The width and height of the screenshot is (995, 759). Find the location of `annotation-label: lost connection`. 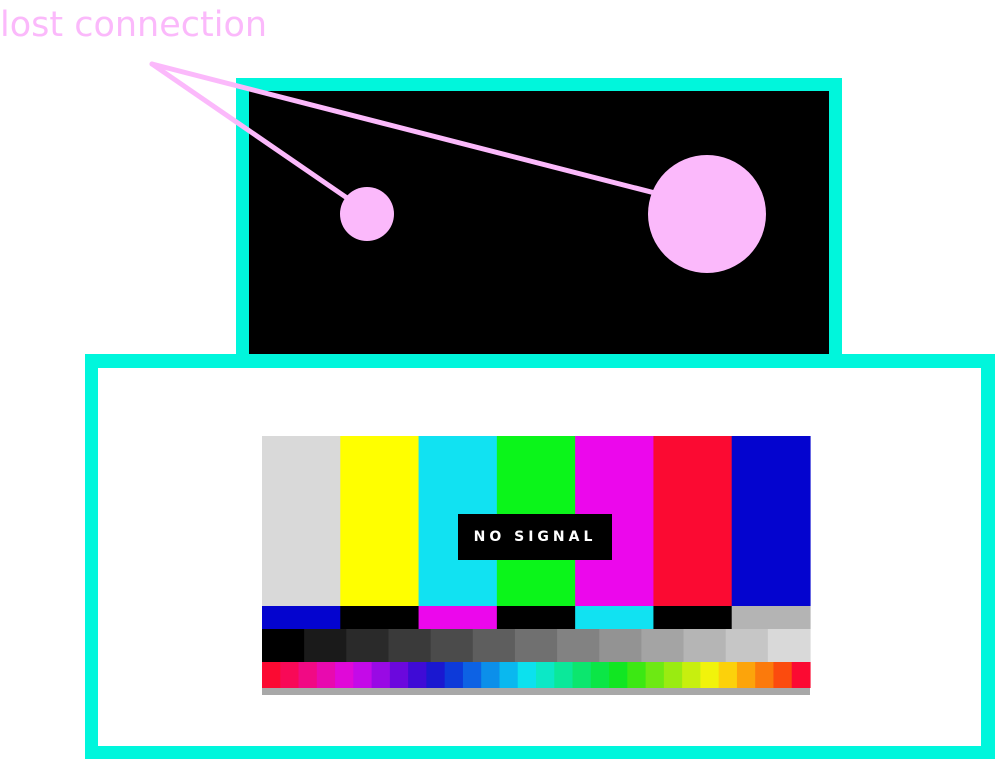

annotation-label: lost connection is located at coordinates (134, 25).